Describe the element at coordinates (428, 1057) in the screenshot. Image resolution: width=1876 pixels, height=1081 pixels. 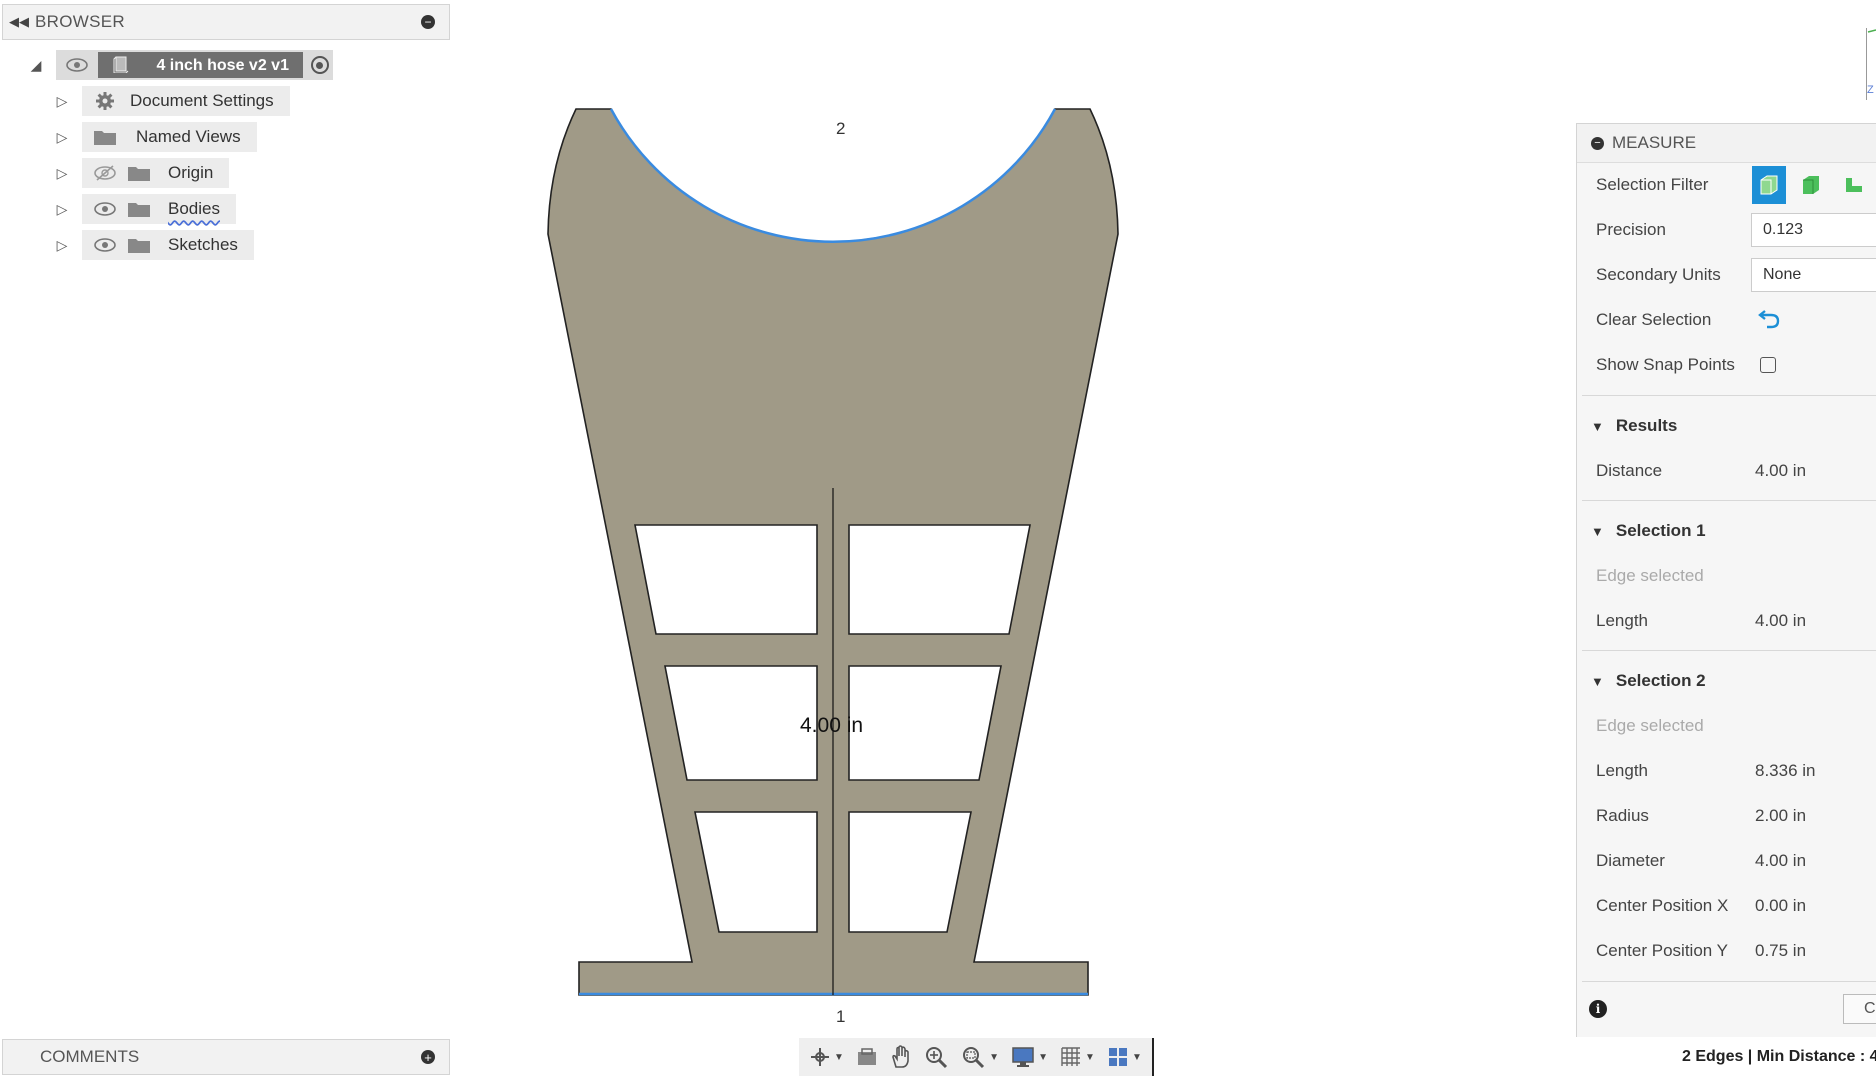
I see `add-comment-button: +` at that location.